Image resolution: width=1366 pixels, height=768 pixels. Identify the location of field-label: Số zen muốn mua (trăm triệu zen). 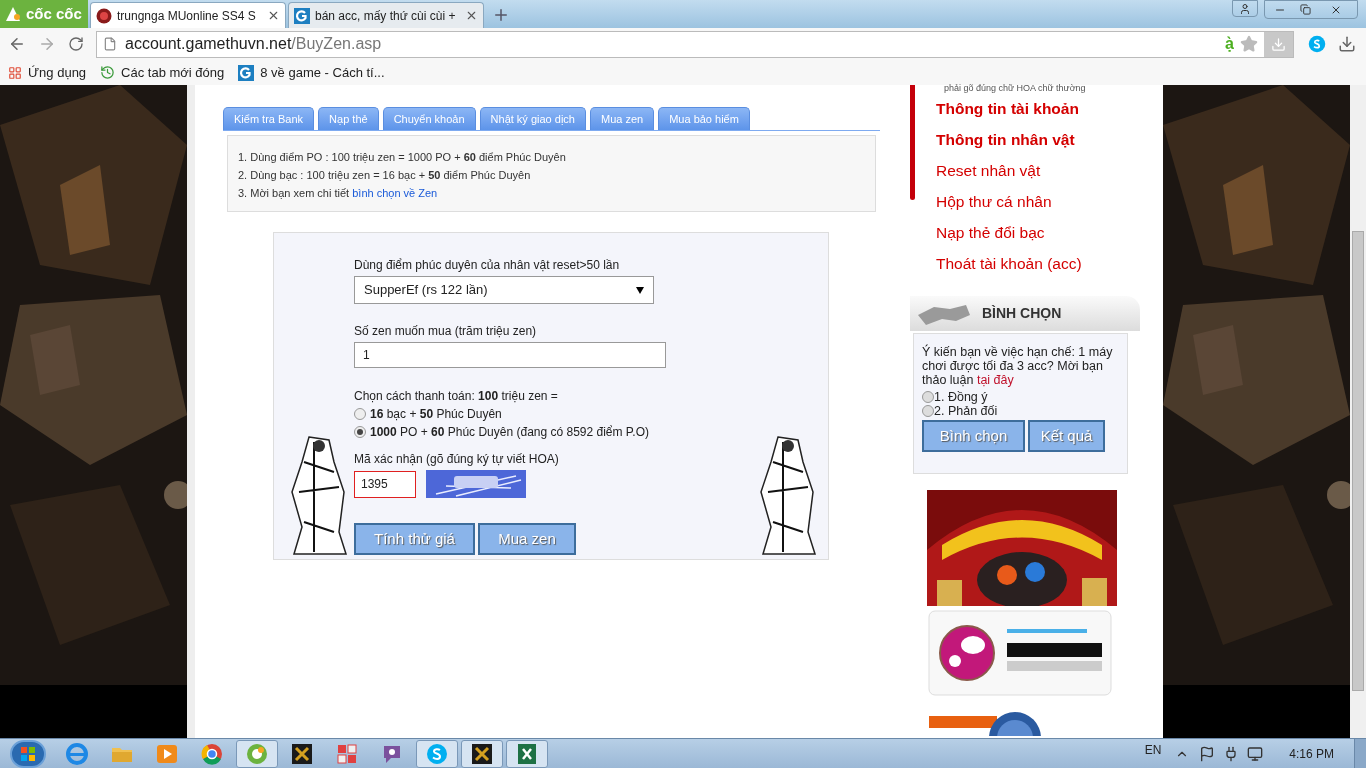
(446, 331).